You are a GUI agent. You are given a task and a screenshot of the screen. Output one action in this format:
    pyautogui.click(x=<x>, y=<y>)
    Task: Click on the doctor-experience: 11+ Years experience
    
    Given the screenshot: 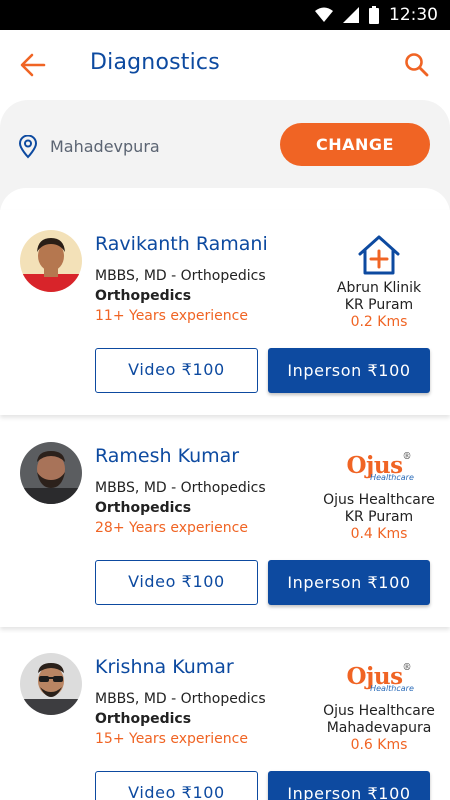 What is the action you would take?
    pyautogui.click(x=171, y=316)
    